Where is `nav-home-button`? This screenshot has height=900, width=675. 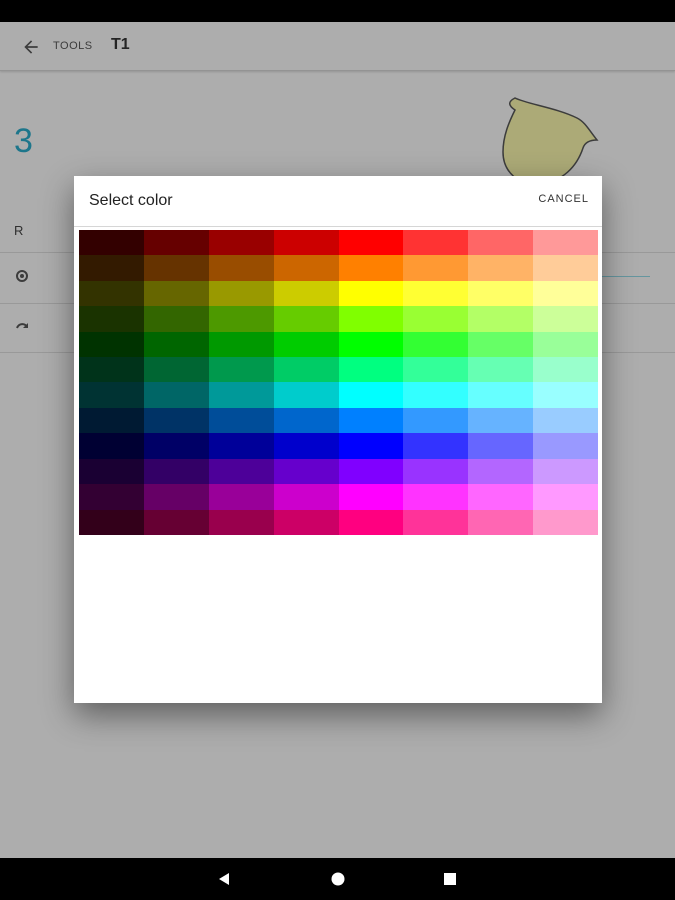
nav-home-button is located at coordinates (338, 879).